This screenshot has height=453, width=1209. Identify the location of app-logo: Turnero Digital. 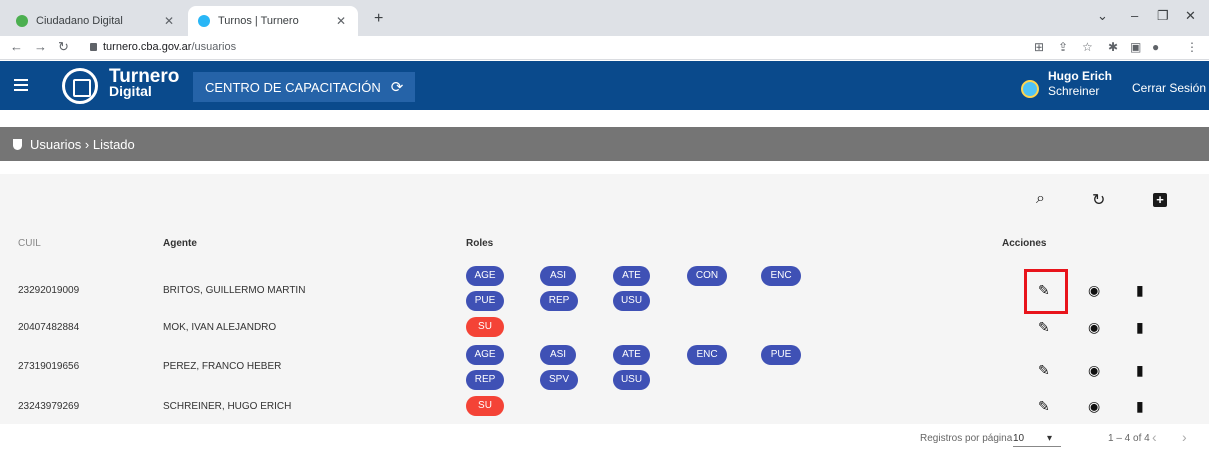
(144, 82).